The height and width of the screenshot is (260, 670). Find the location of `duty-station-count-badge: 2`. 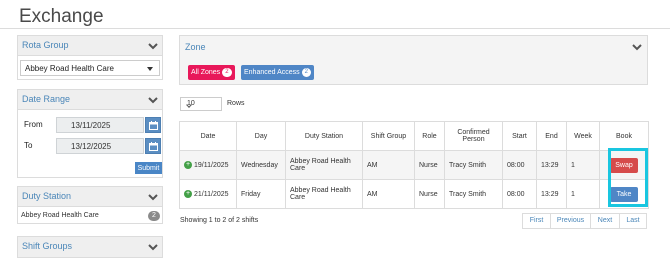

duty-station-count-badge: 2 is located at coordinates (154, 216).